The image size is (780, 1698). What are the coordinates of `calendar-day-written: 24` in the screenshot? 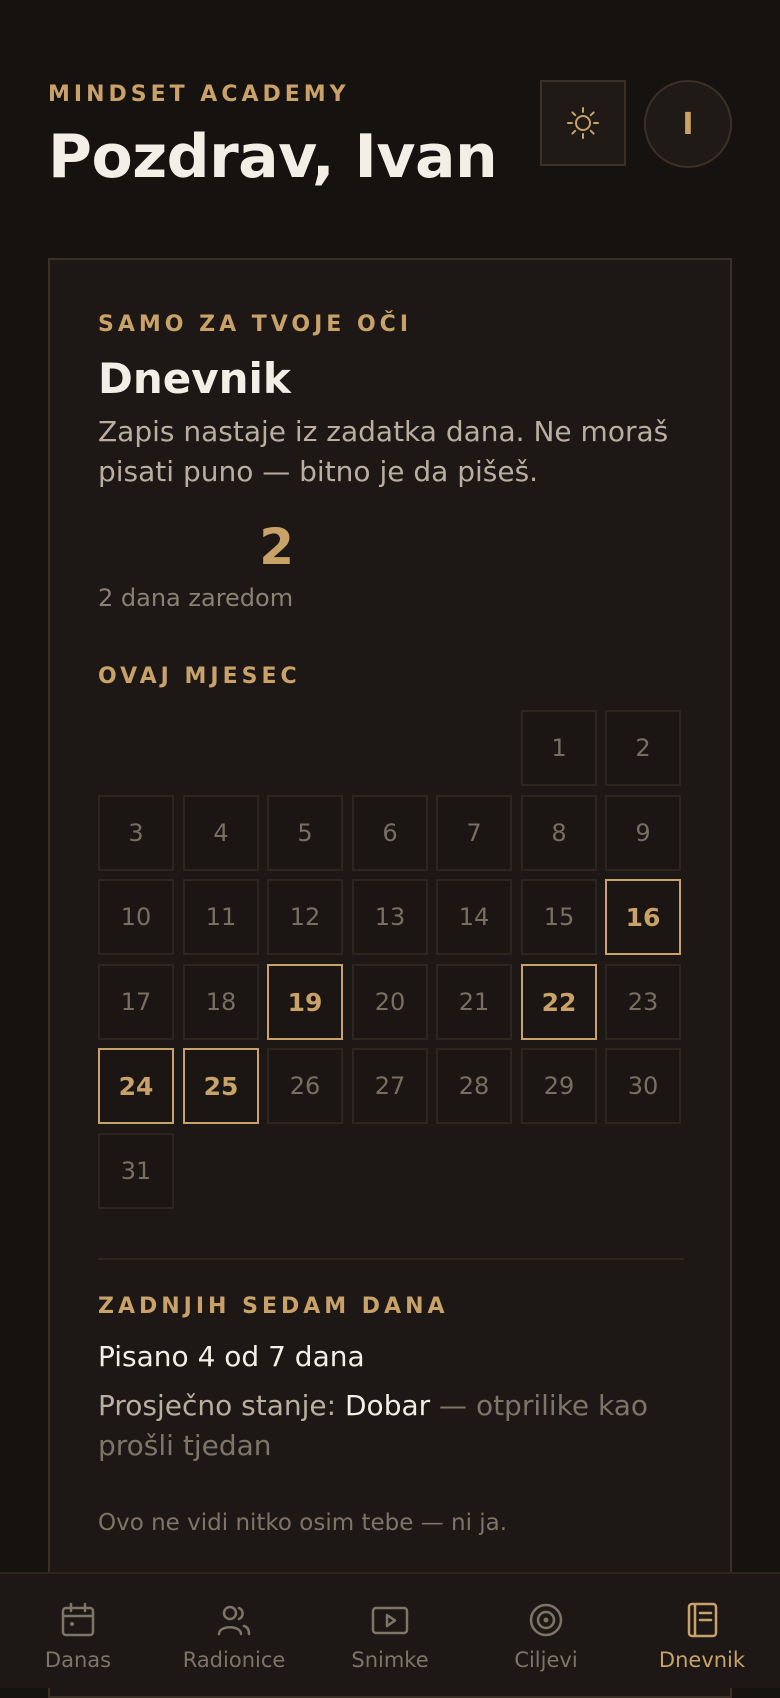 It's located at (136, 1086).